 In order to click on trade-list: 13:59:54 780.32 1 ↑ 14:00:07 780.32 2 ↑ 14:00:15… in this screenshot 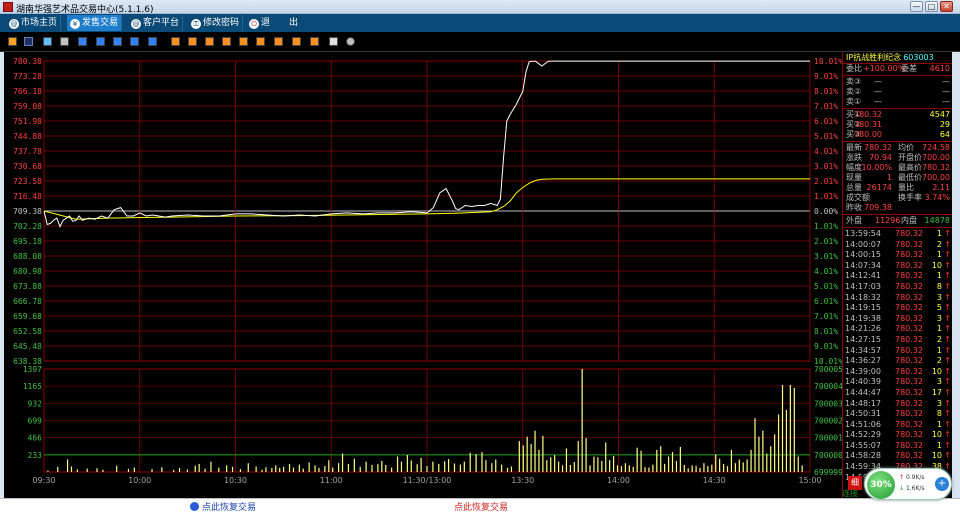, I will do `click(897, 356)`.